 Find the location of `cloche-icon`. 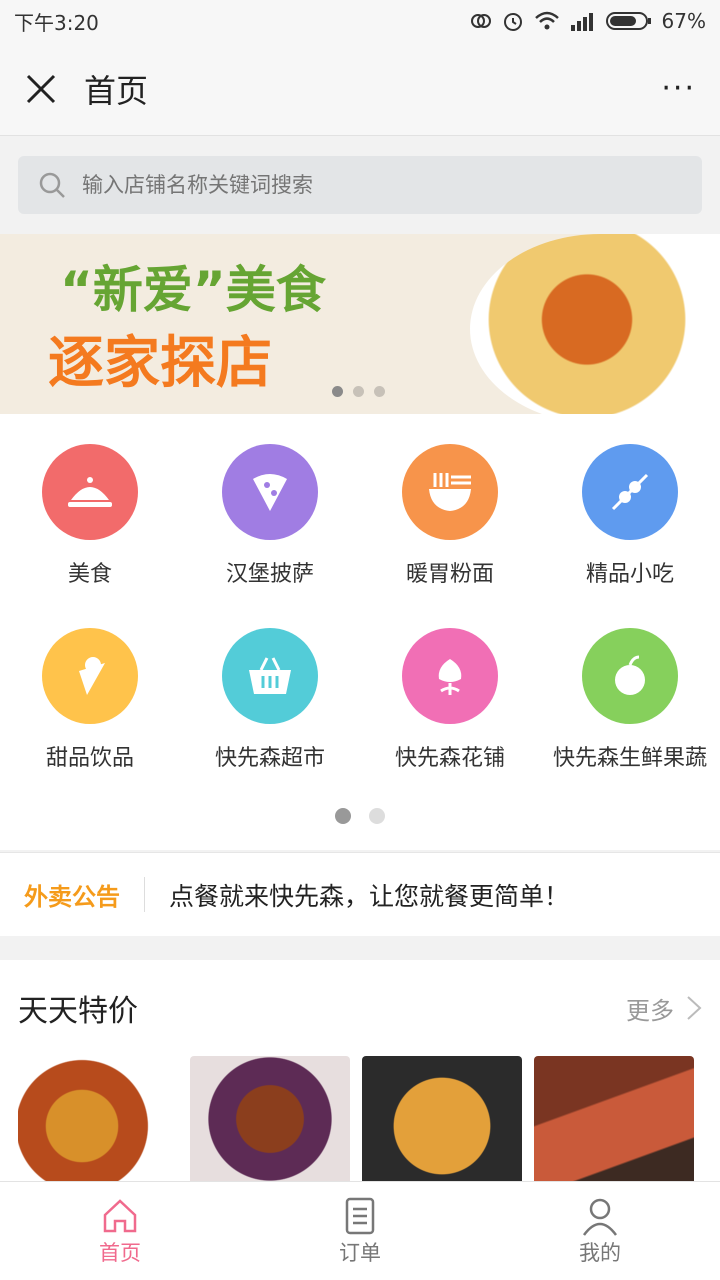

cloche-icon is located at coordinates (90, 492).